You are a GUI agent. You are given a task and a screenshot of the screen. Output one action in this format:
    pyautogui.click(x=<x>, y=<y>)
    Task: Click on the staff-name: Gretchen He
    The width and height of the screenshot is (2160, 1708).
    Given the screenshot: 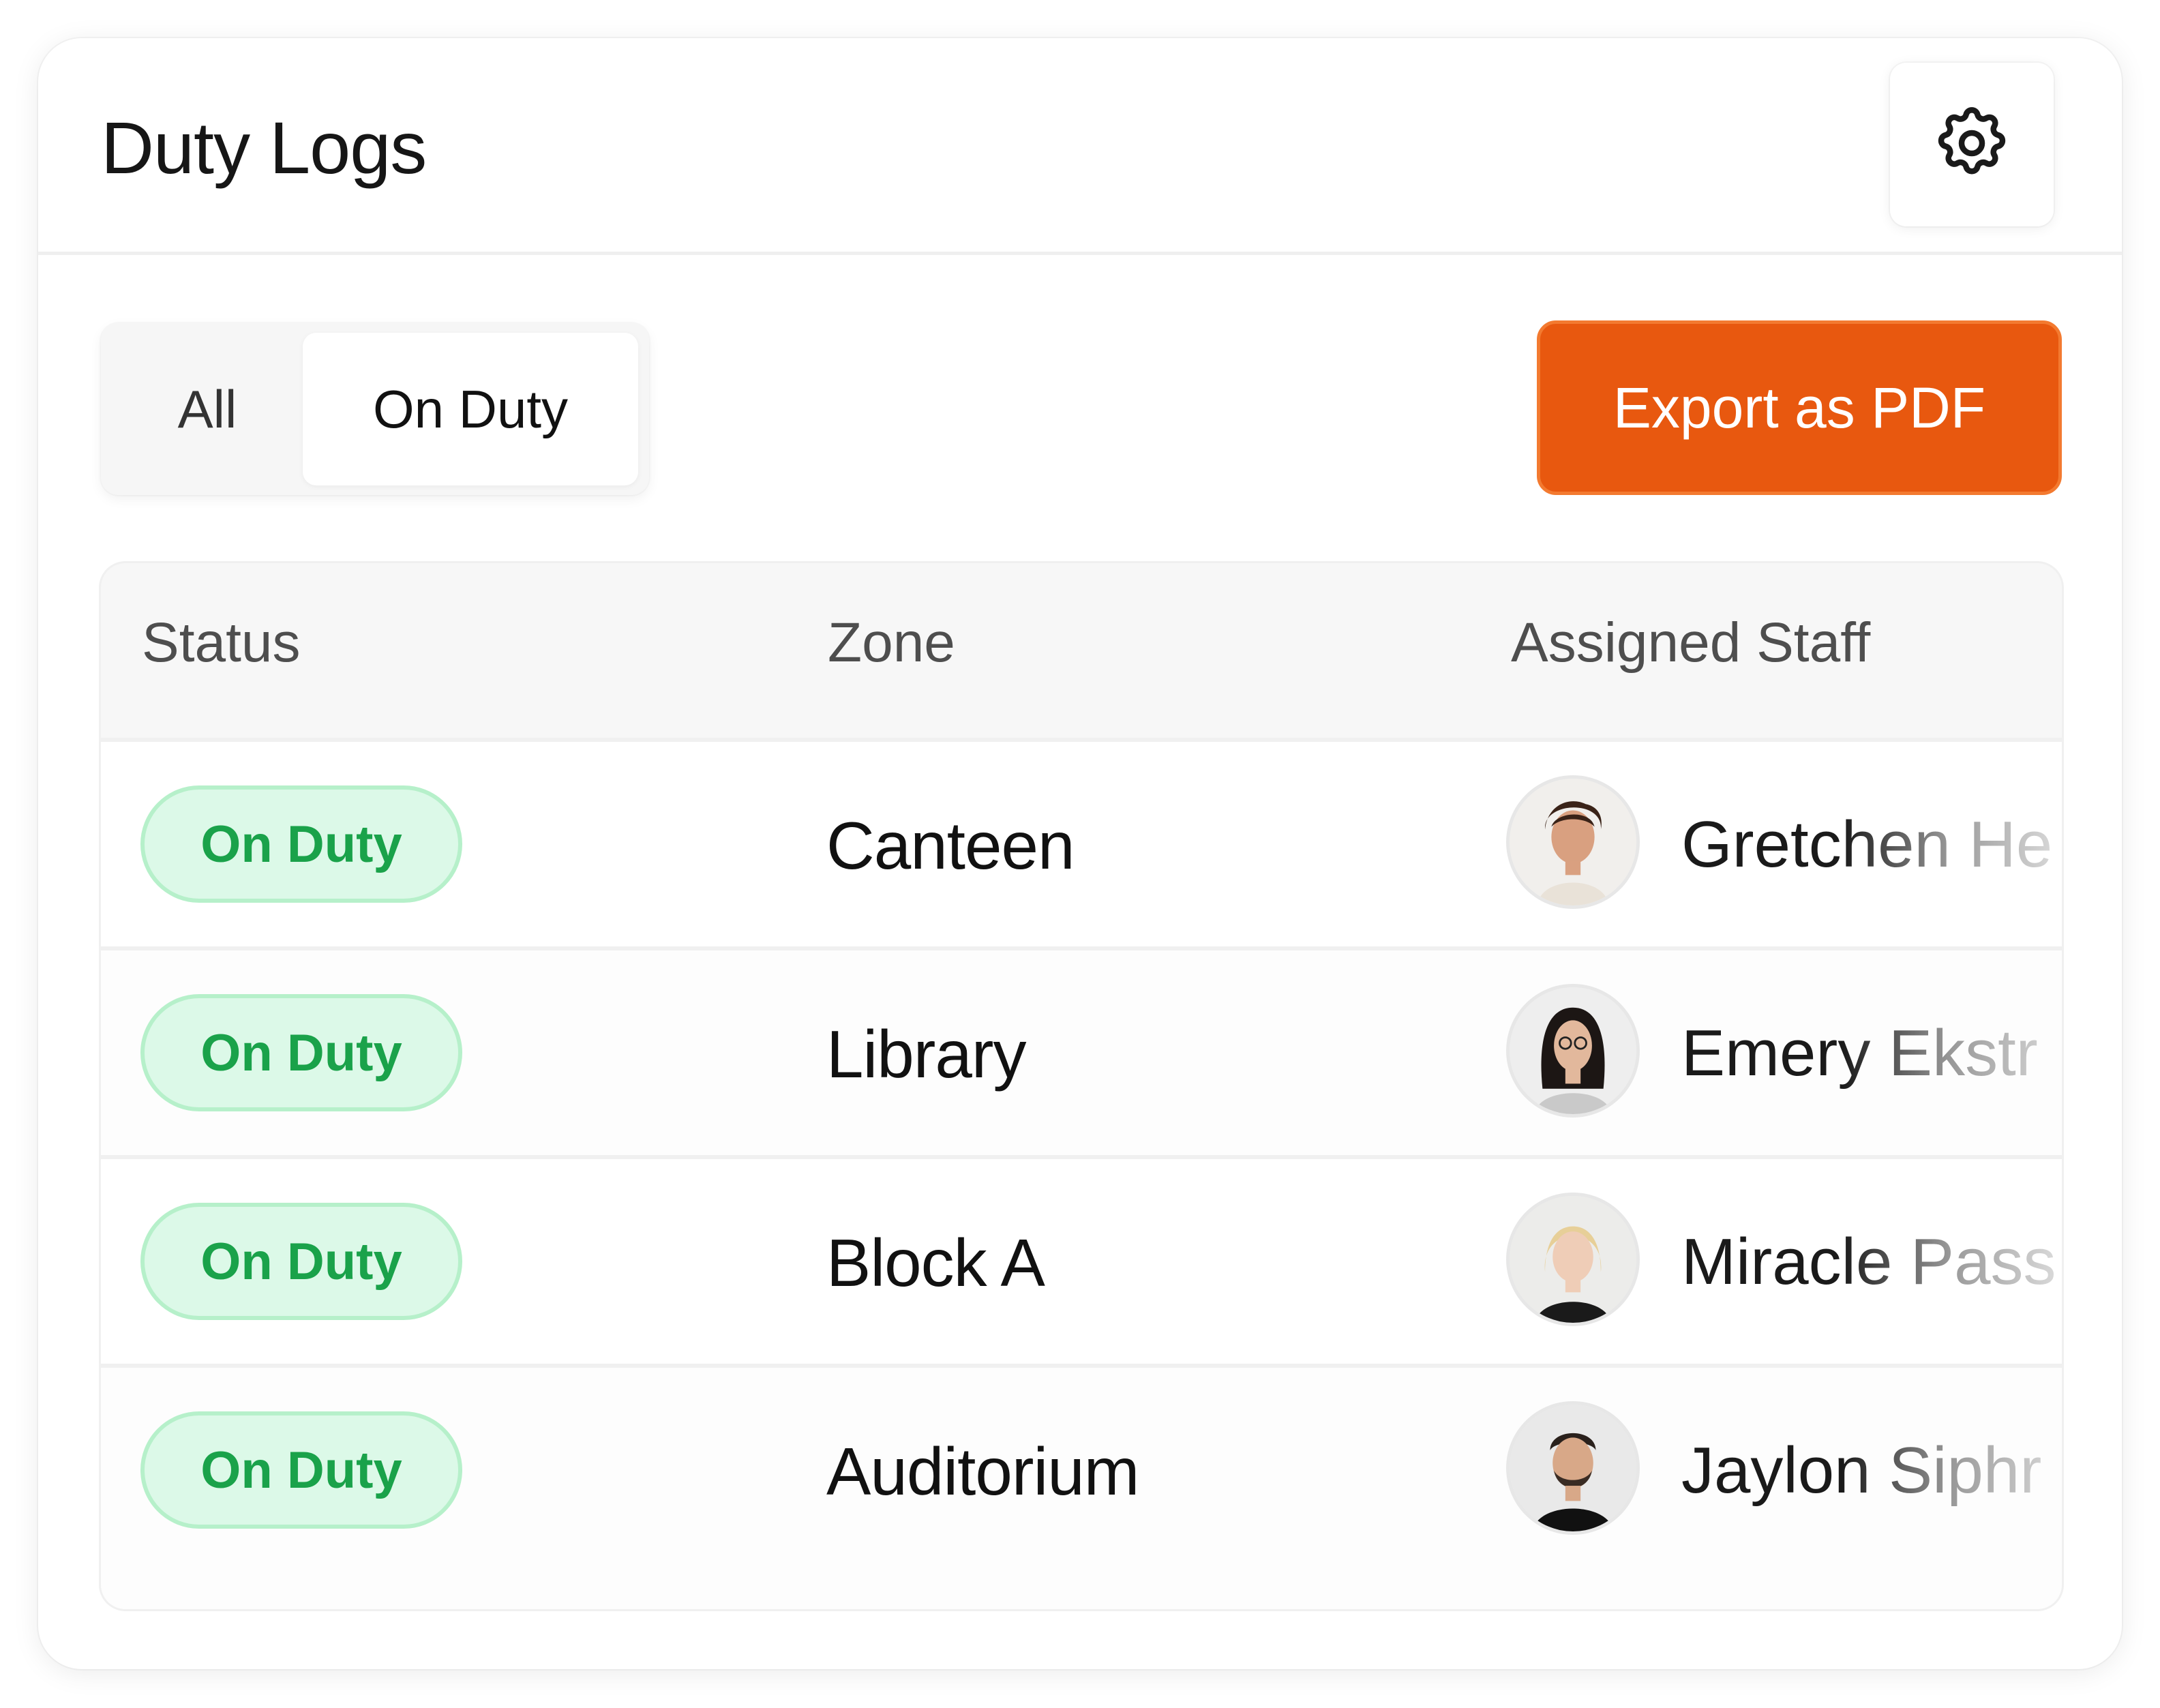 What is the action you would take?
    pyautogui.click(x=1867, y=844)
    